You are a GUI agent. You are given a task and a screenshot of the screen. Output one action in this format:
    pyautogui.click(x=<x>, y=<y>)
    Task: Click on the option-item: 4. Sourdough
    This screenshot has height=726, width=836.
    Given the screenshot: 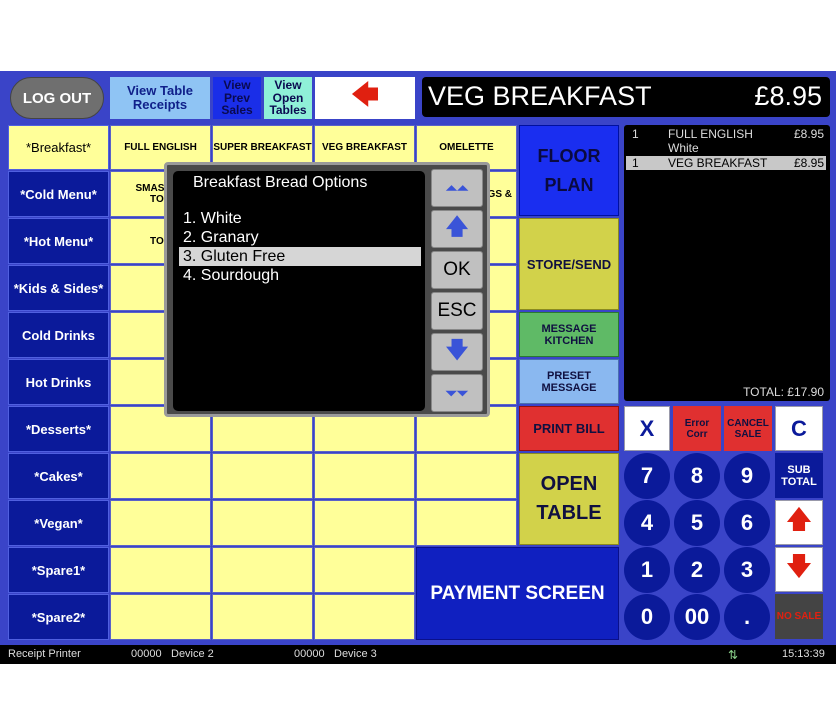 What is the action you would take?
    pyautogui.click(x=300, y=275)
    